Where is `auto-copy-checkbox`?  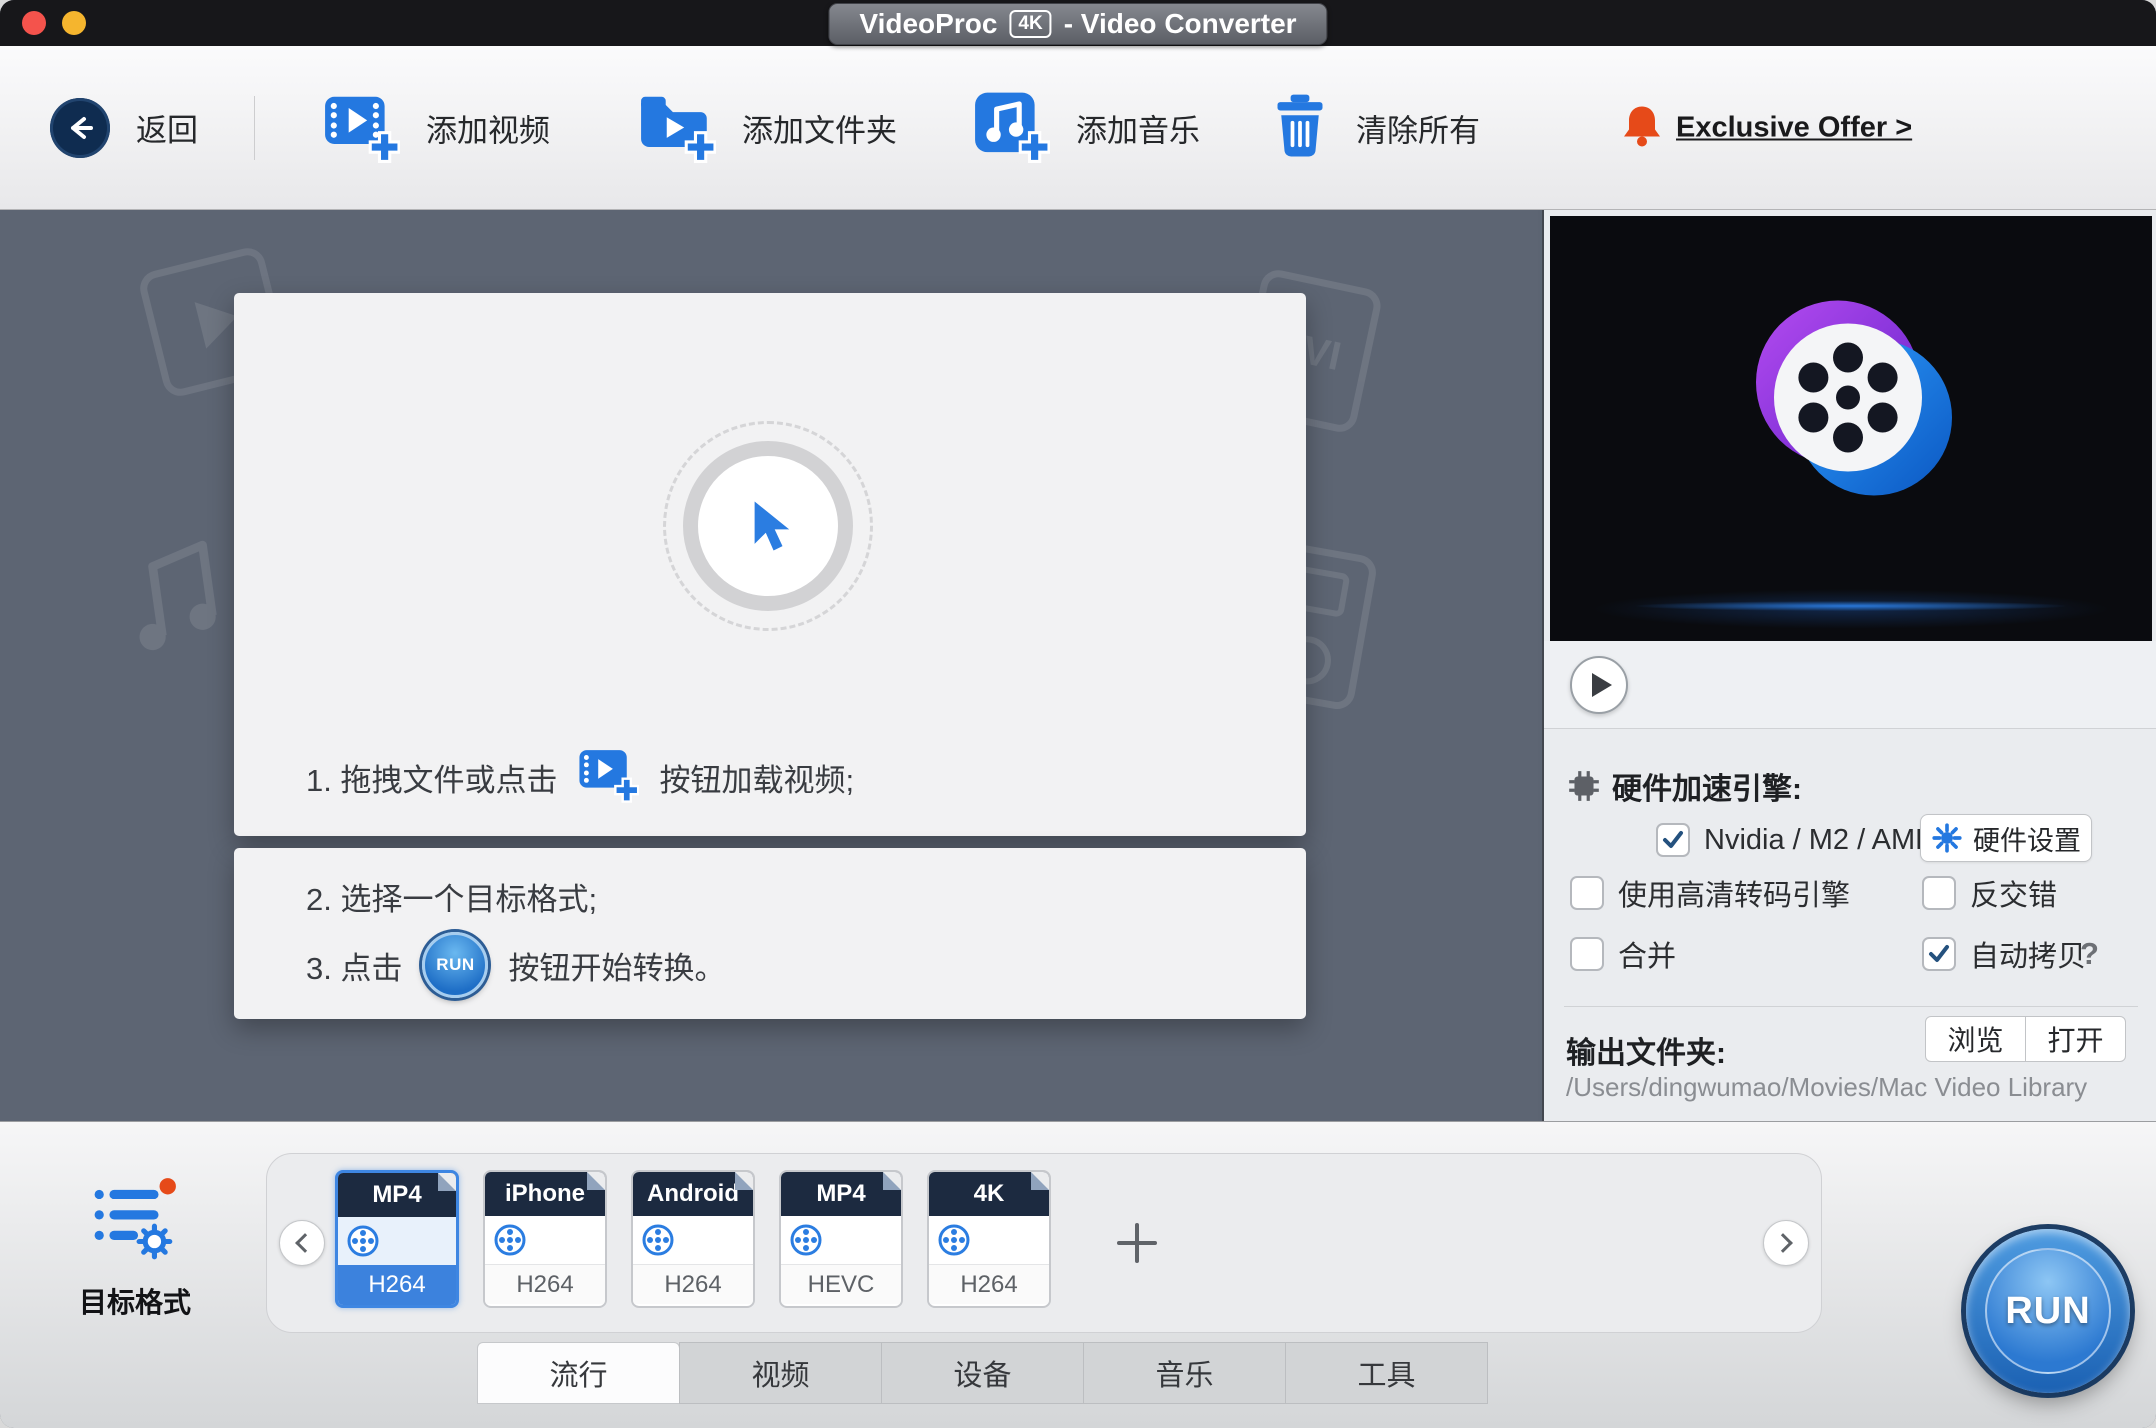
auto-copy-checkbox is located at coordinates (1939, 954).